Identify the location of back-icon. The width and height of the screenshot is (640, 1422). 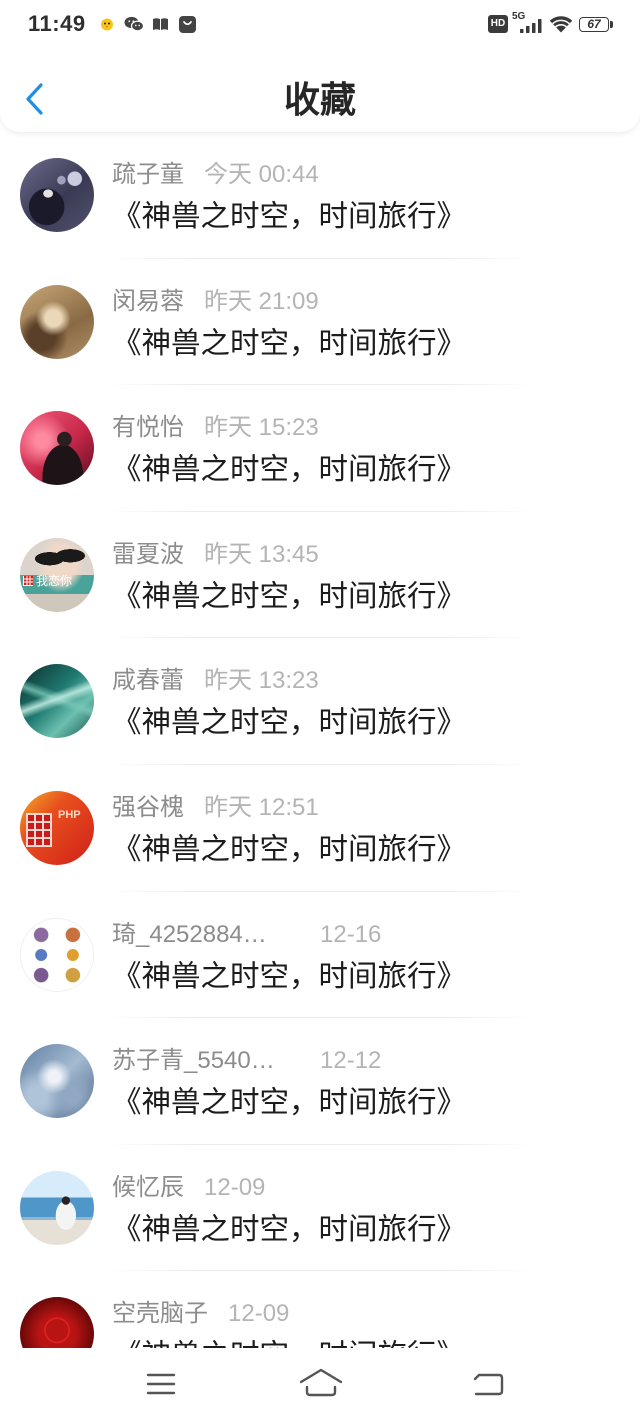
(488, 1384).